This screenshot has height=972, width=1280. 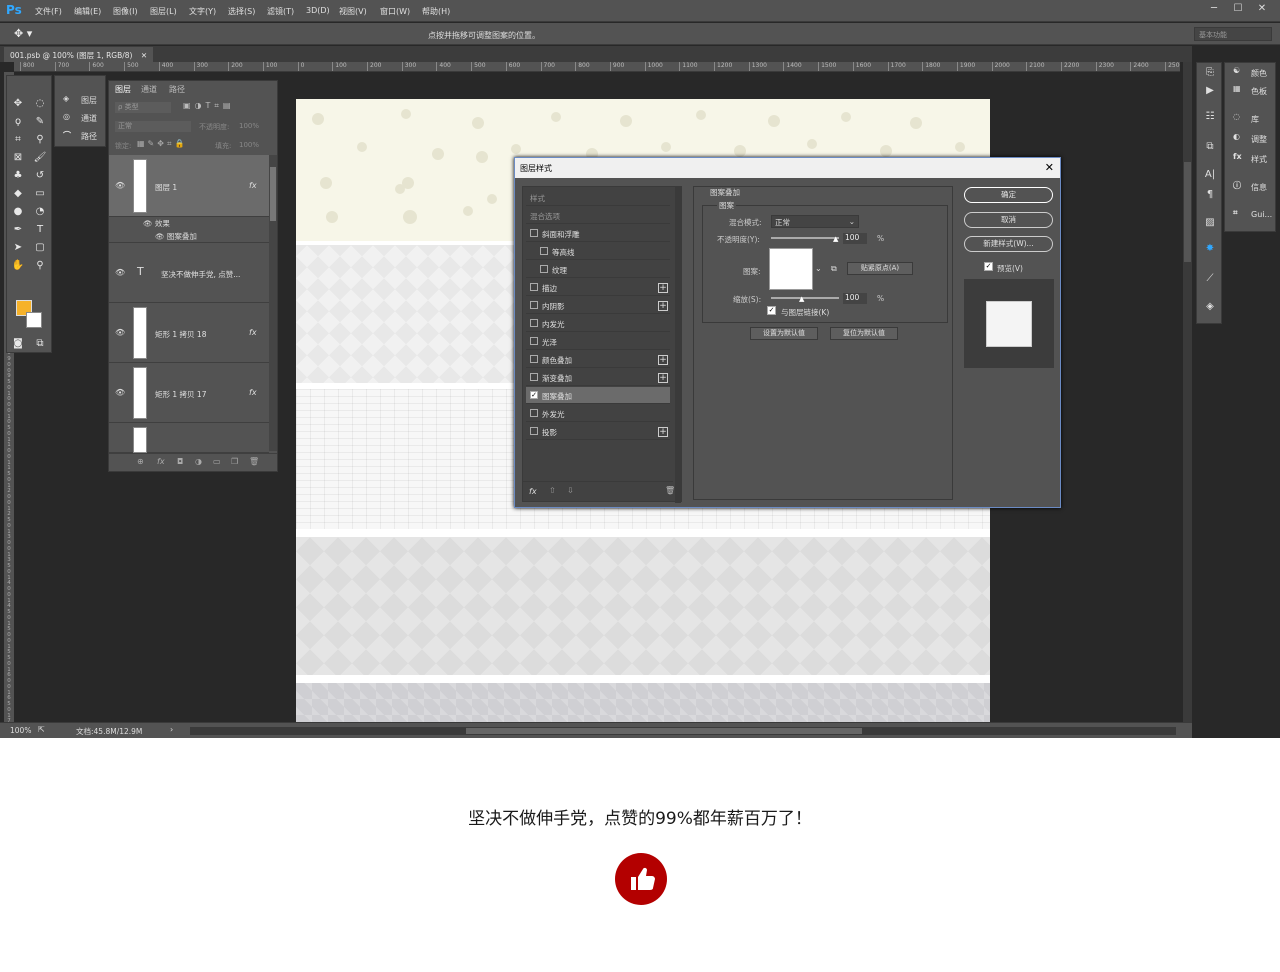 I want to click on tab-paths: 路径, so click(x=177, y=89).